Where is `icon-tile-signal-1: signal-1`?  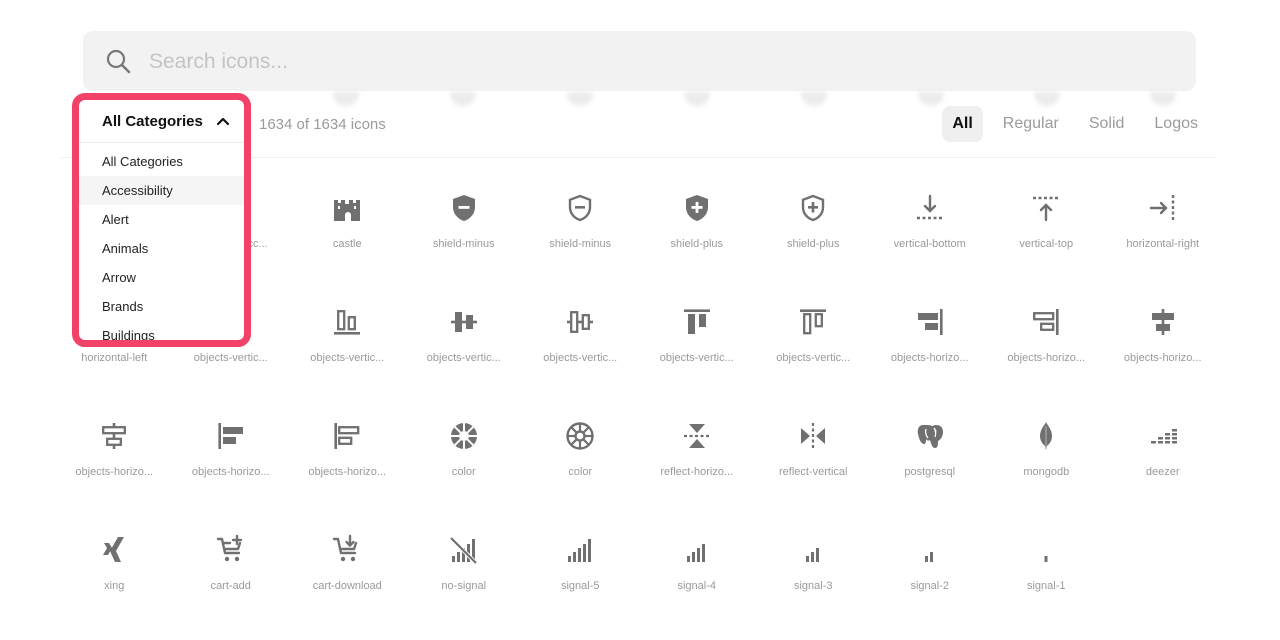 icon-tile-signal-1: signal-1 is located at coordinates (1046, 575).